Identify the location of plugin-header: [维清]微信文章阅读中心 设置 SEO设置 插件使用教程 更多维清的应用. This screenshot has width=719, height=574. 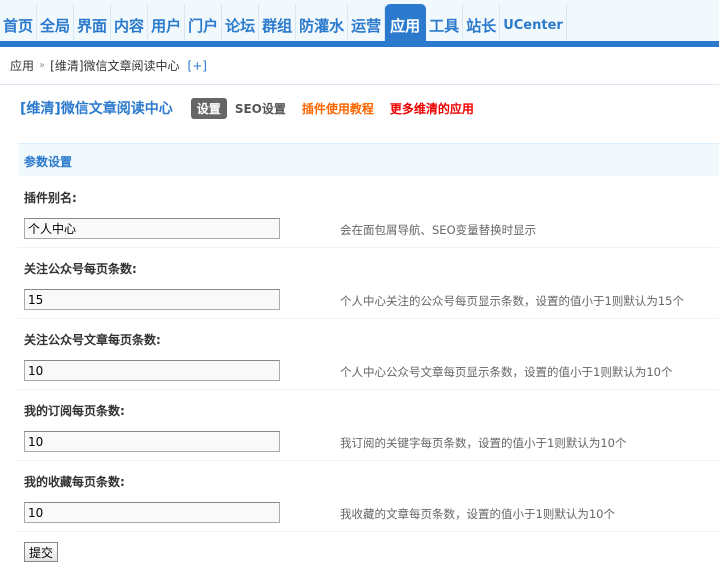
(255, 108).